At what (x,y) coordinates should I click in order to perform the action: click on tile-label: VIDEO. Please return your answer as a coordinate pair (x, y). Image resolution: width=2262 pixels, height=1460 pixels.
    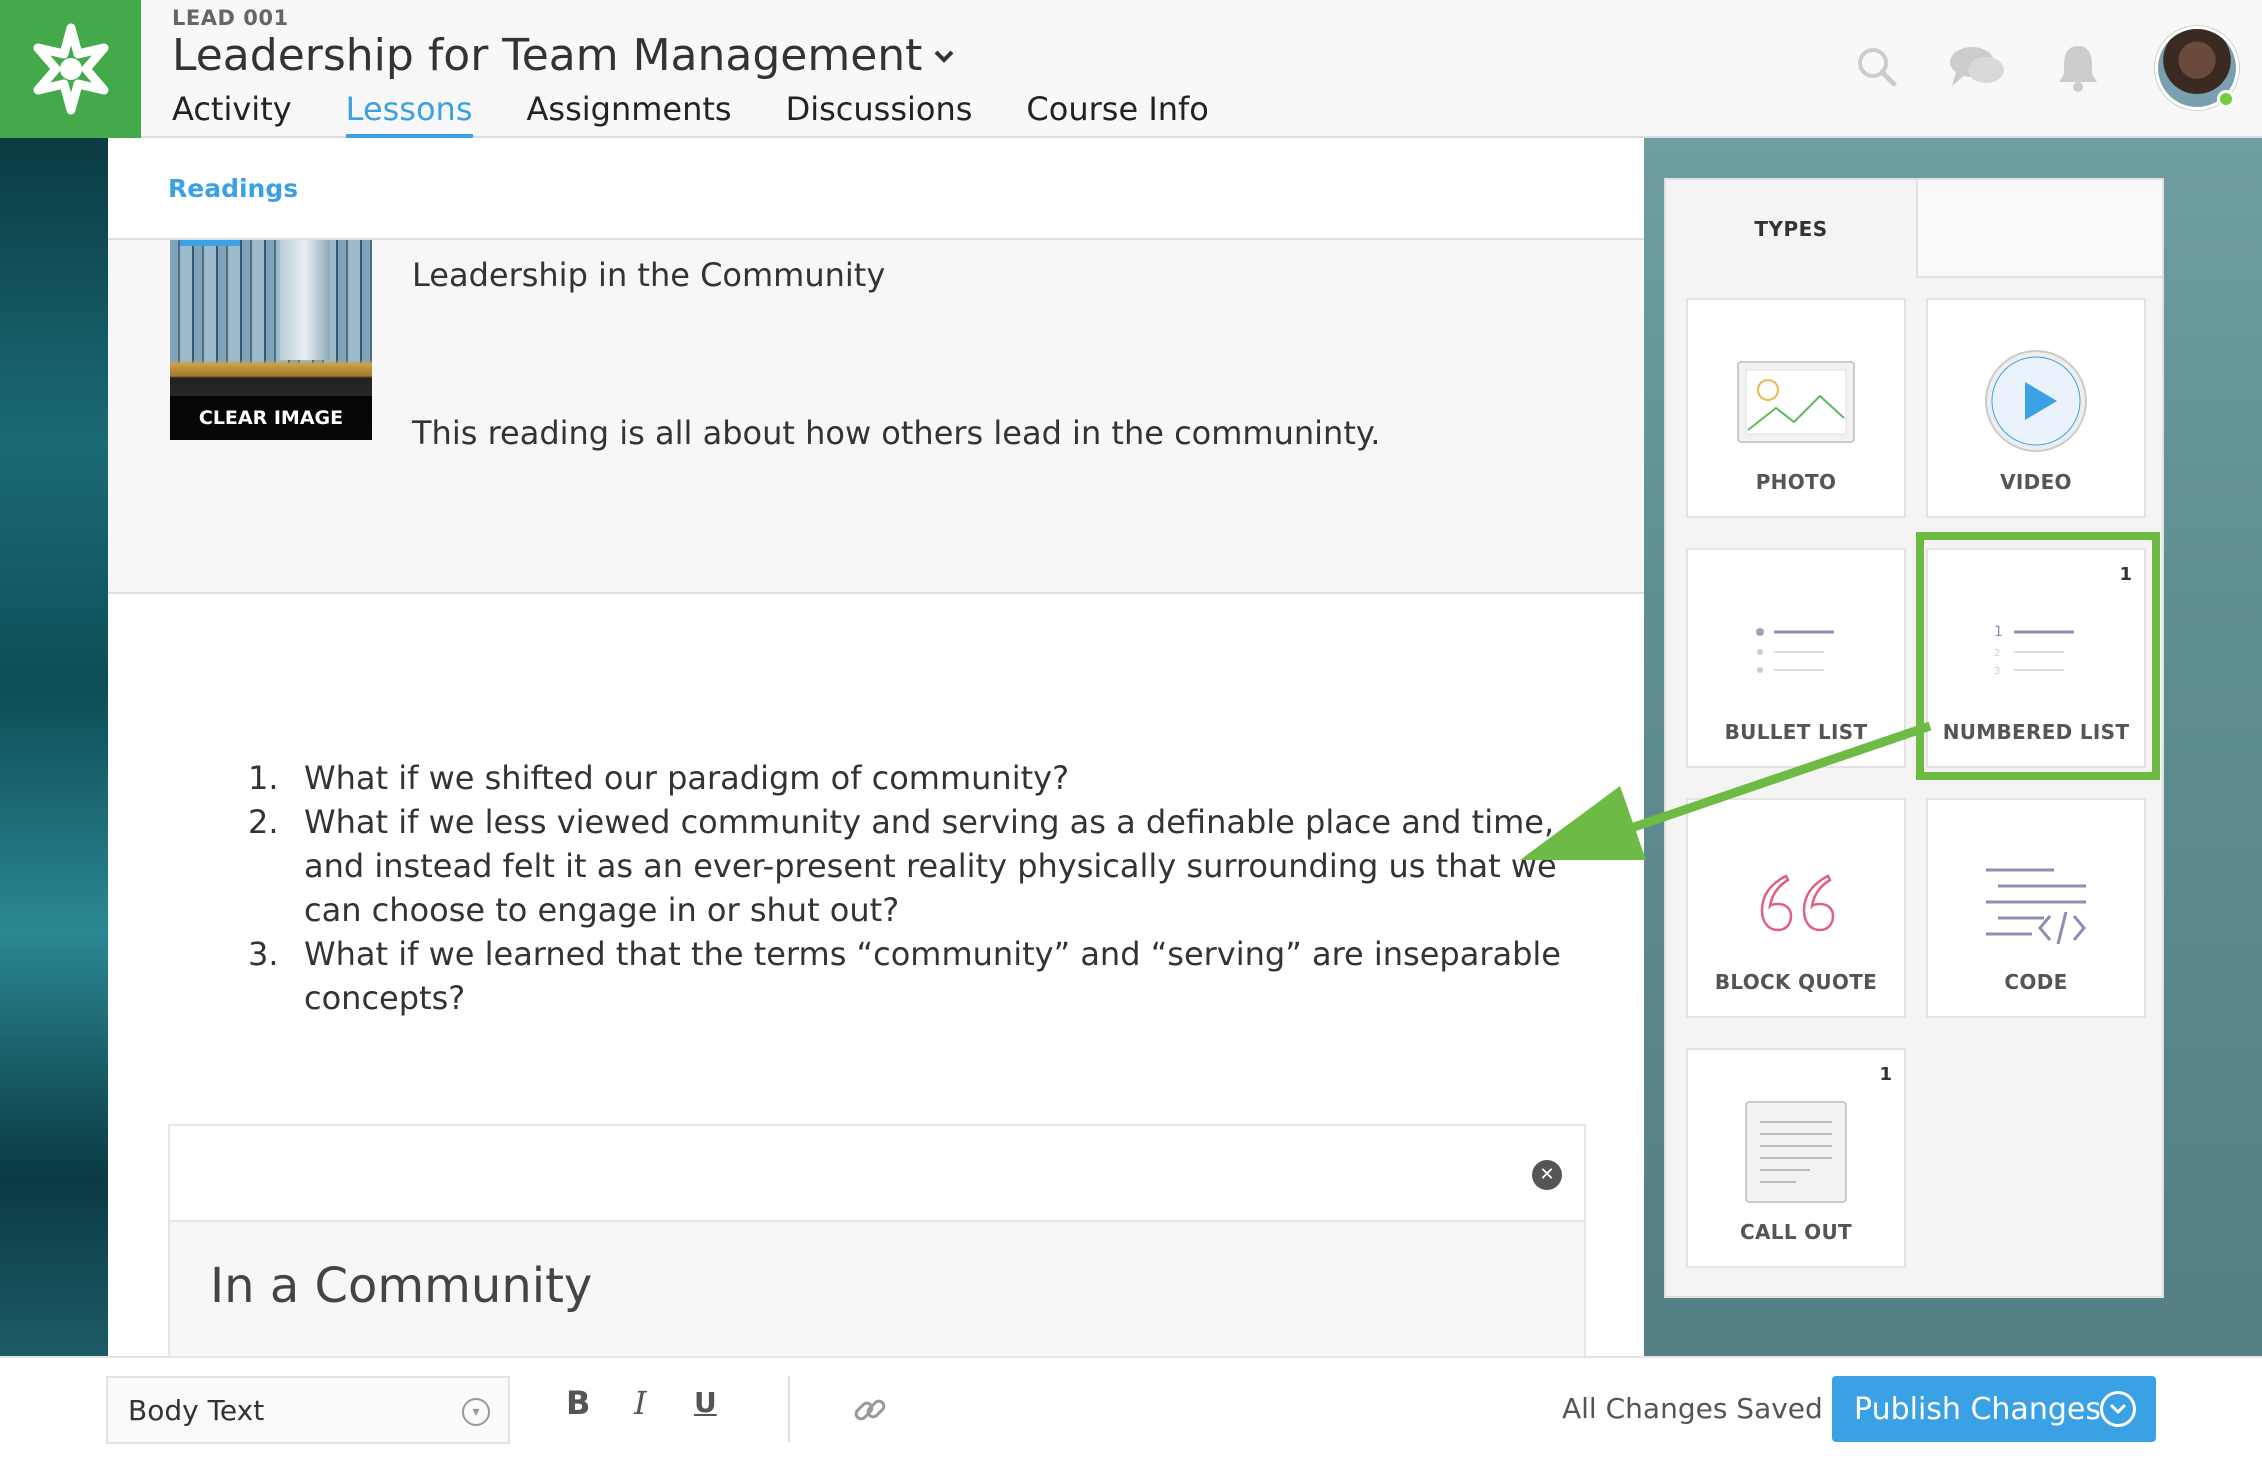
    Looking at the image, I should click on (2036, 482).